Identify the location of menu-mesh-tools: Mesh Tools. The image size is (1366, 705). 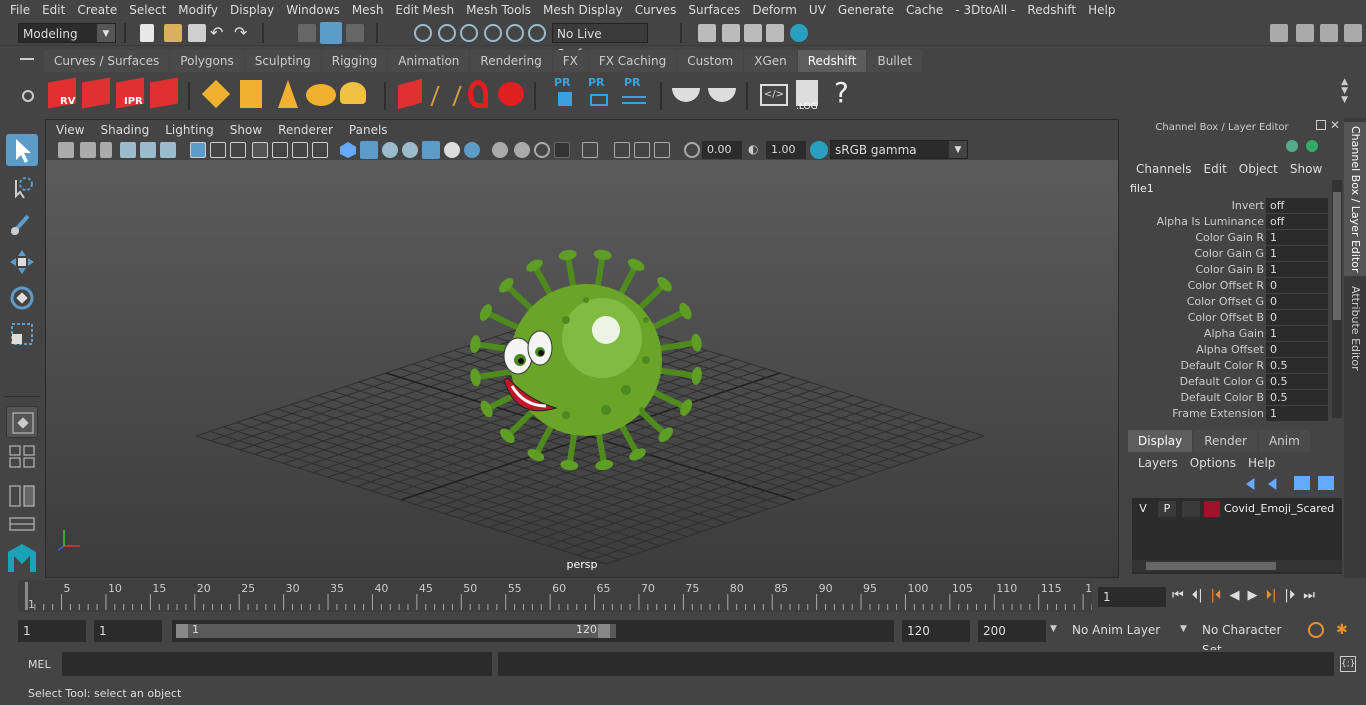
(498, 10).